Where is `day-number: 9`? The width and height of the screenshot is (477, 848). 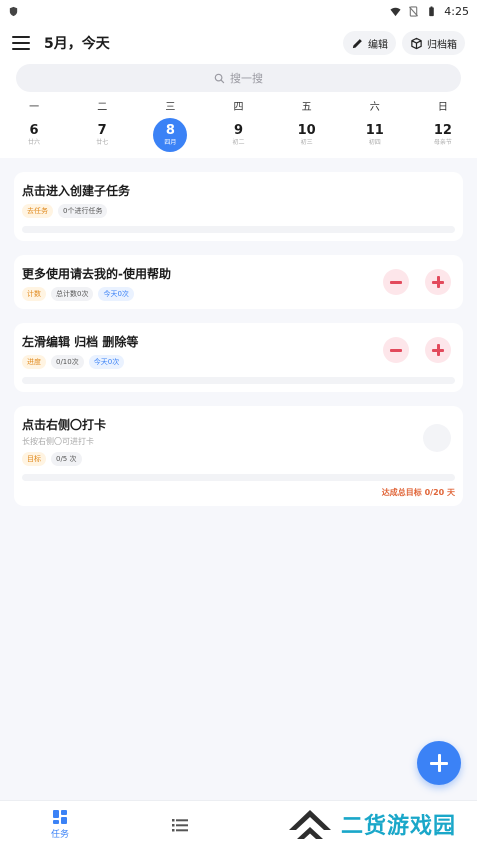
day-number: 9 is located at coordinates (238, 130).